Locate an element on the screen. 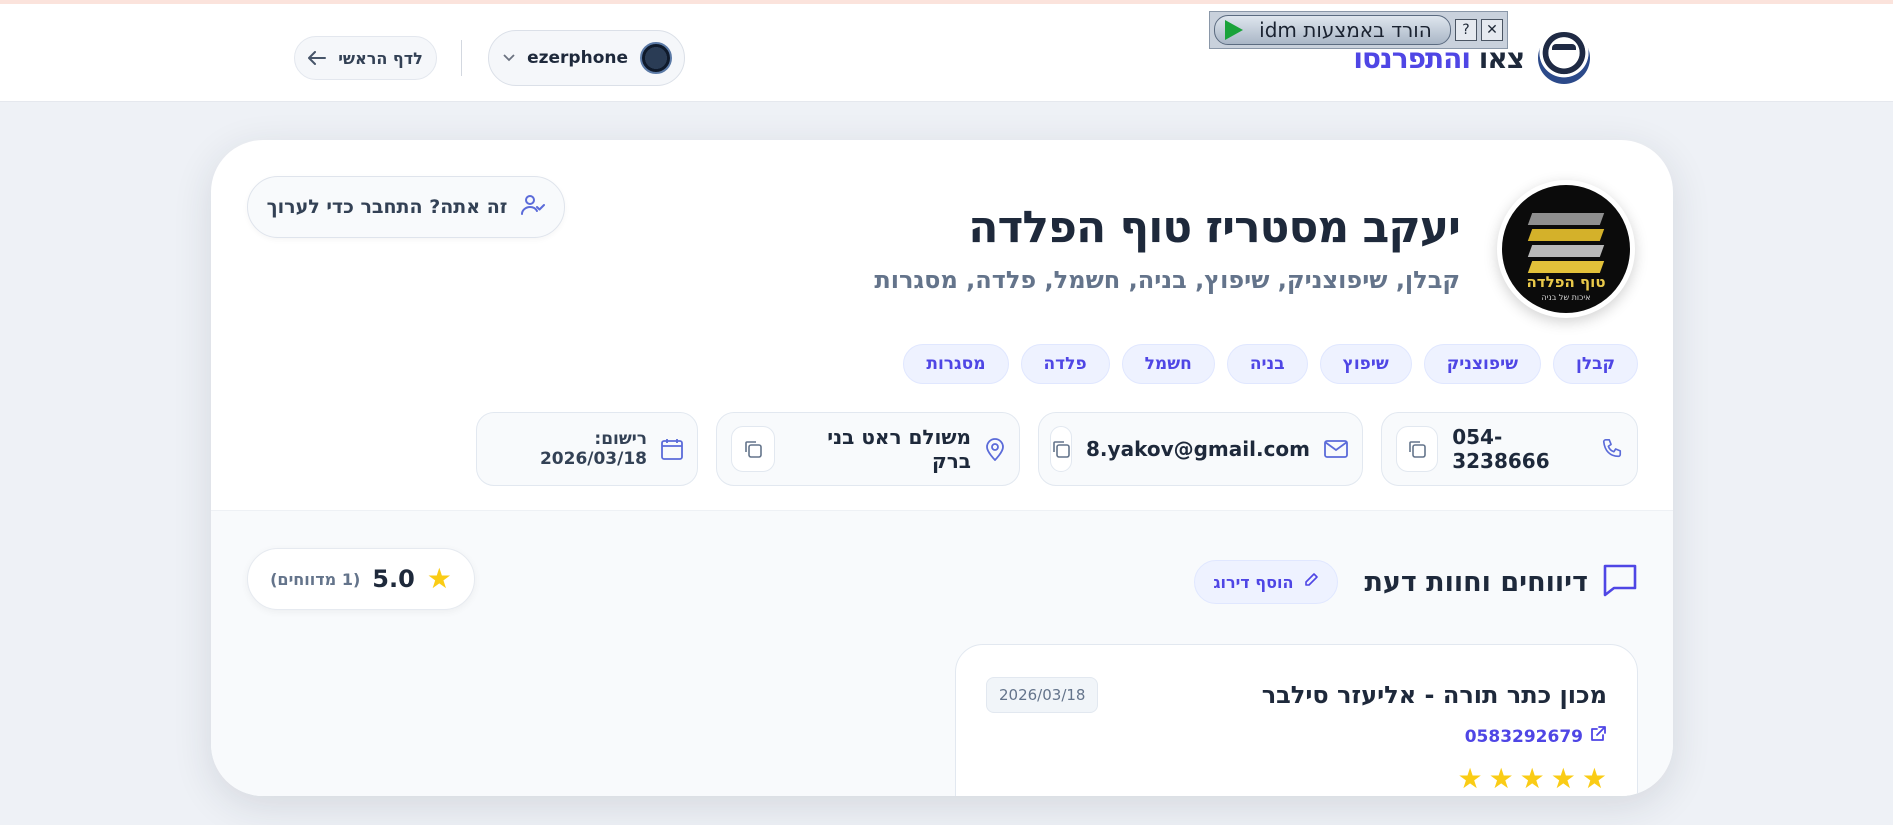  copy-phone-button is located at coordinates (1417, 449).